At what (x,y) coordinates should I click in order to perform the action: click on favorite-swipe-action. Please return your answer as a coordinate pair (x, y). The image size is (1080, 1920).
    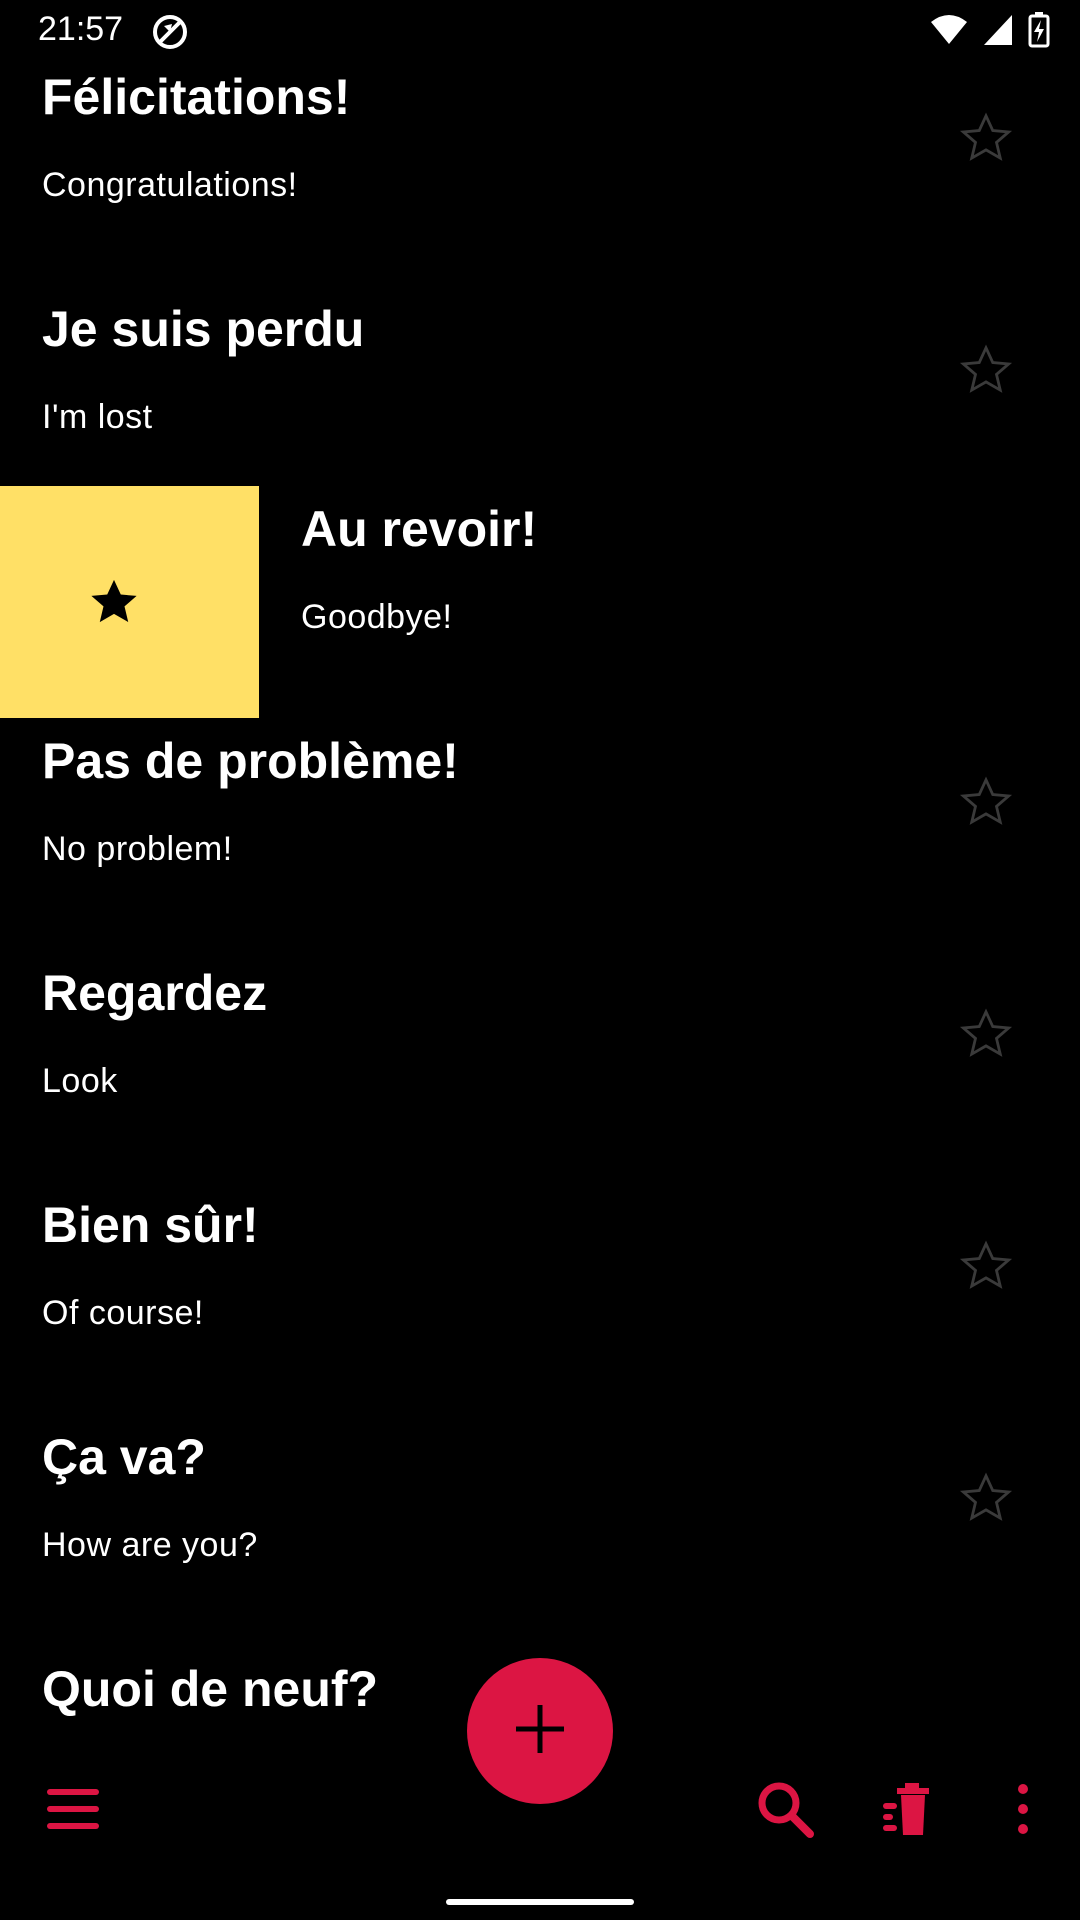
    Looking at the image, I should click on (129, 602).